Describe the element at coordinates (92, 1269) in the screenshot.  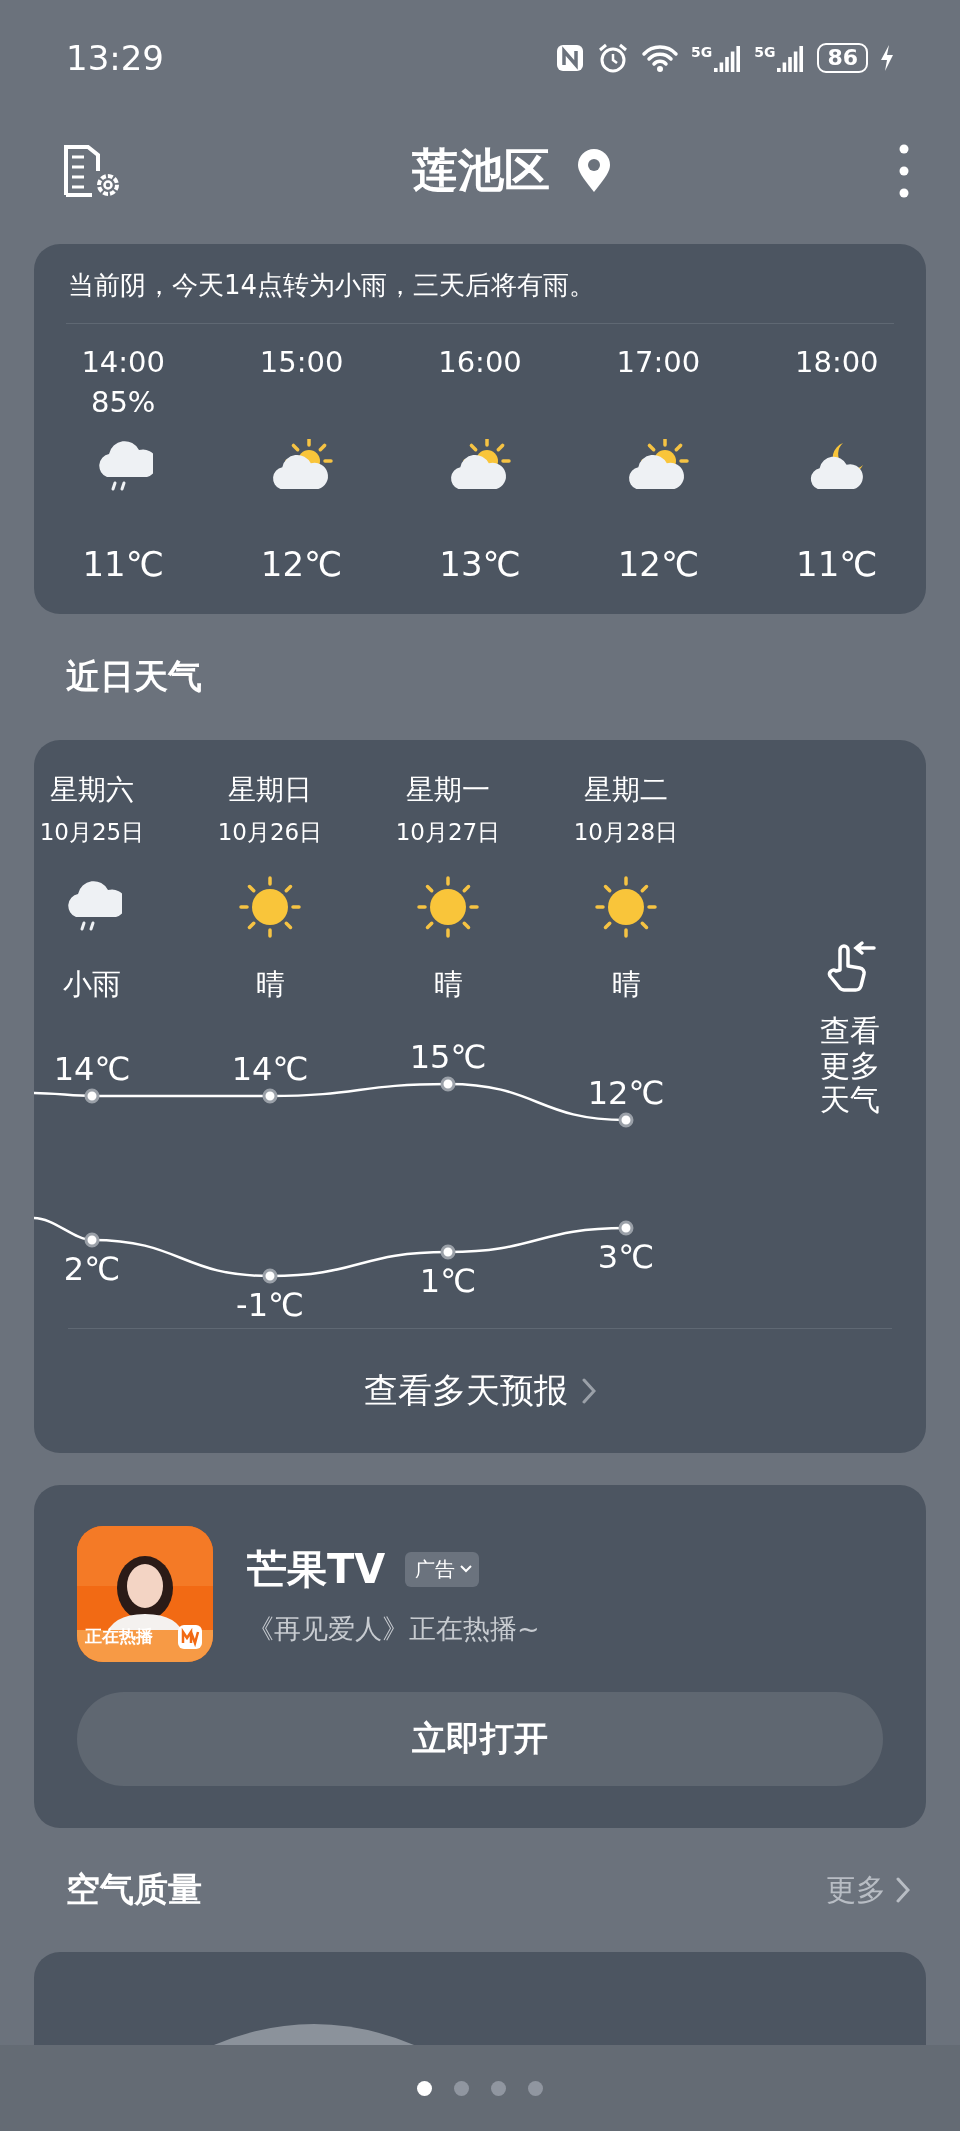
I see `temperature-label: 2℃` at that location.